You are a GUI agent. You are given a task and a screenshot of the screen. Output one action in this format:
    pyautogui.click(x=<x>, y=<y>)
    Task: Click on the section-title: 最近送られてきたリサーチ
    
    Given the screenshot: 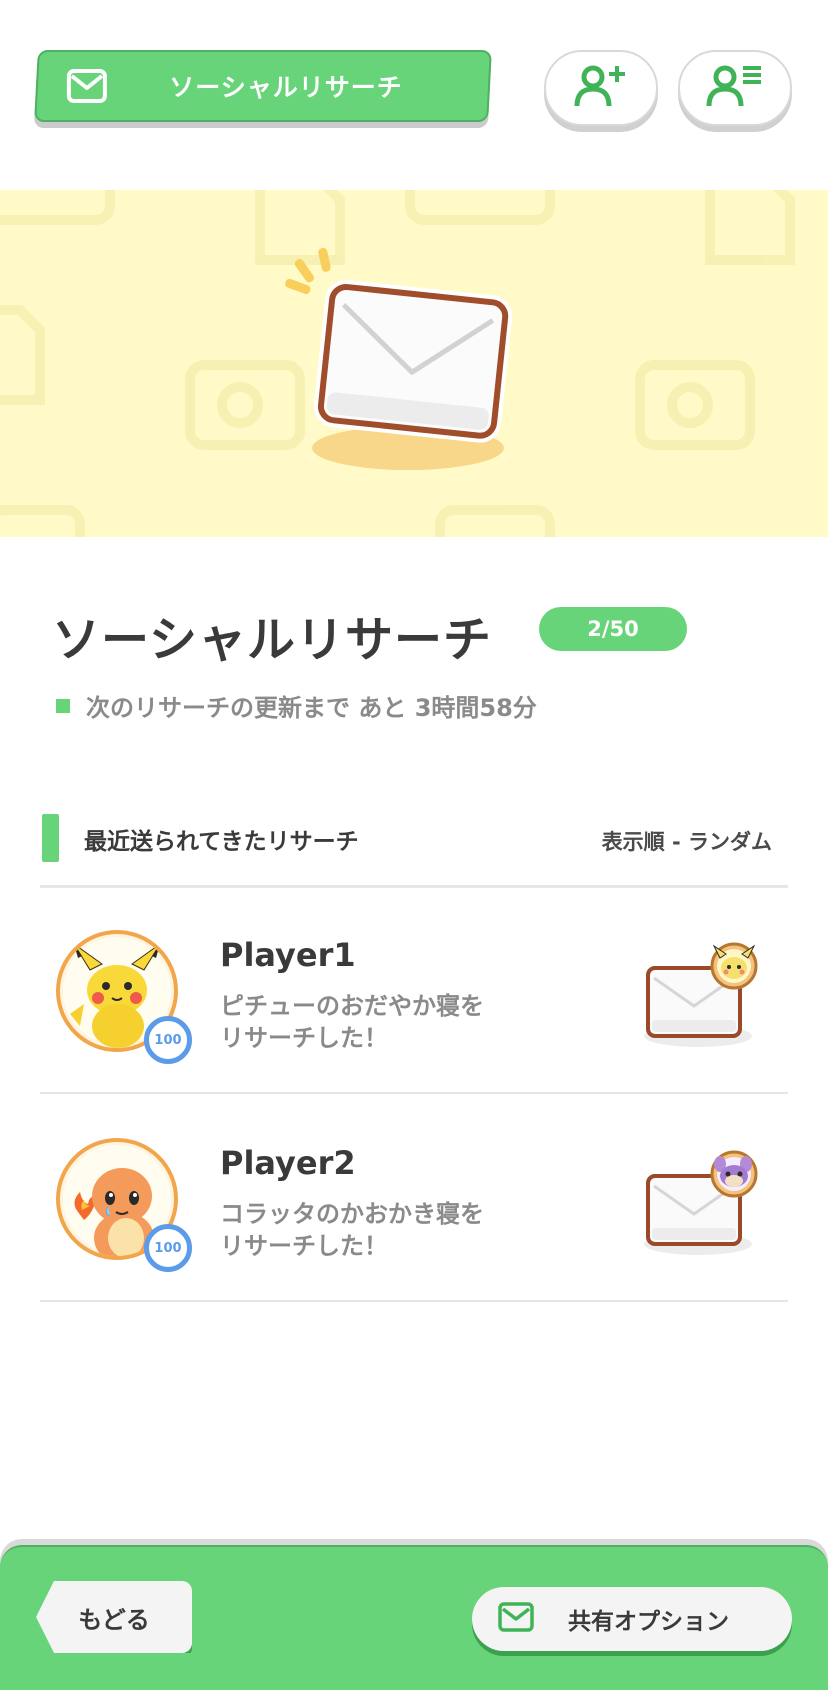 What is the action you would take?
    pyautogui.click(x=221, y=842)
    